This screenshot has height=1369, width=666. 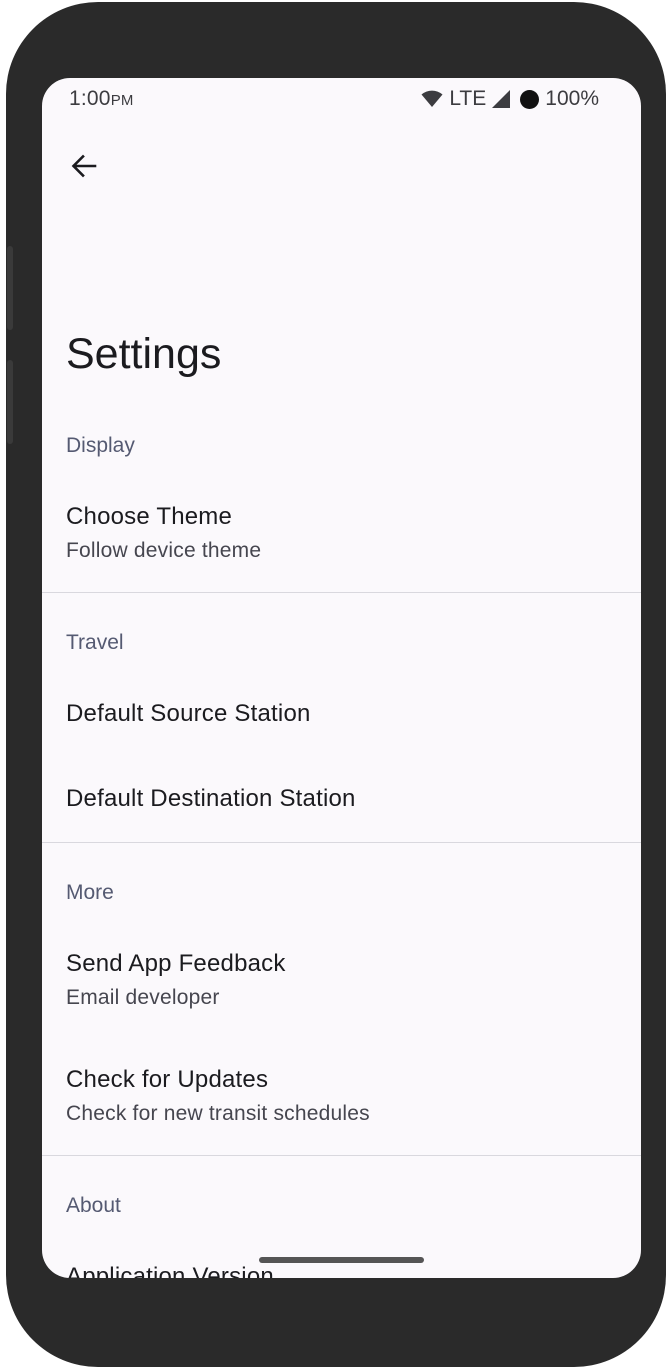 What do you see at coordinates (144, 354) in the screenshot?
I see `page-title: Settings` at bounding box center [144, 354].